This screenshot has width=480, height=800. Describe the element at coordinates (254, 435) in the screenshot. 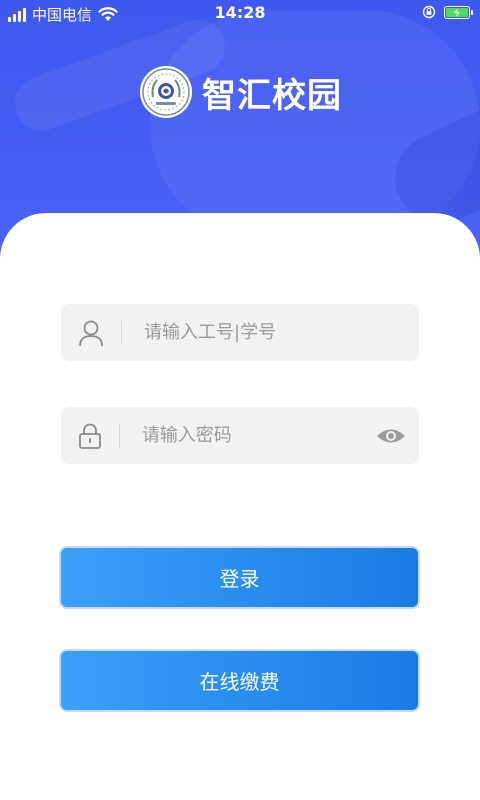

I see `password-input` at that location.